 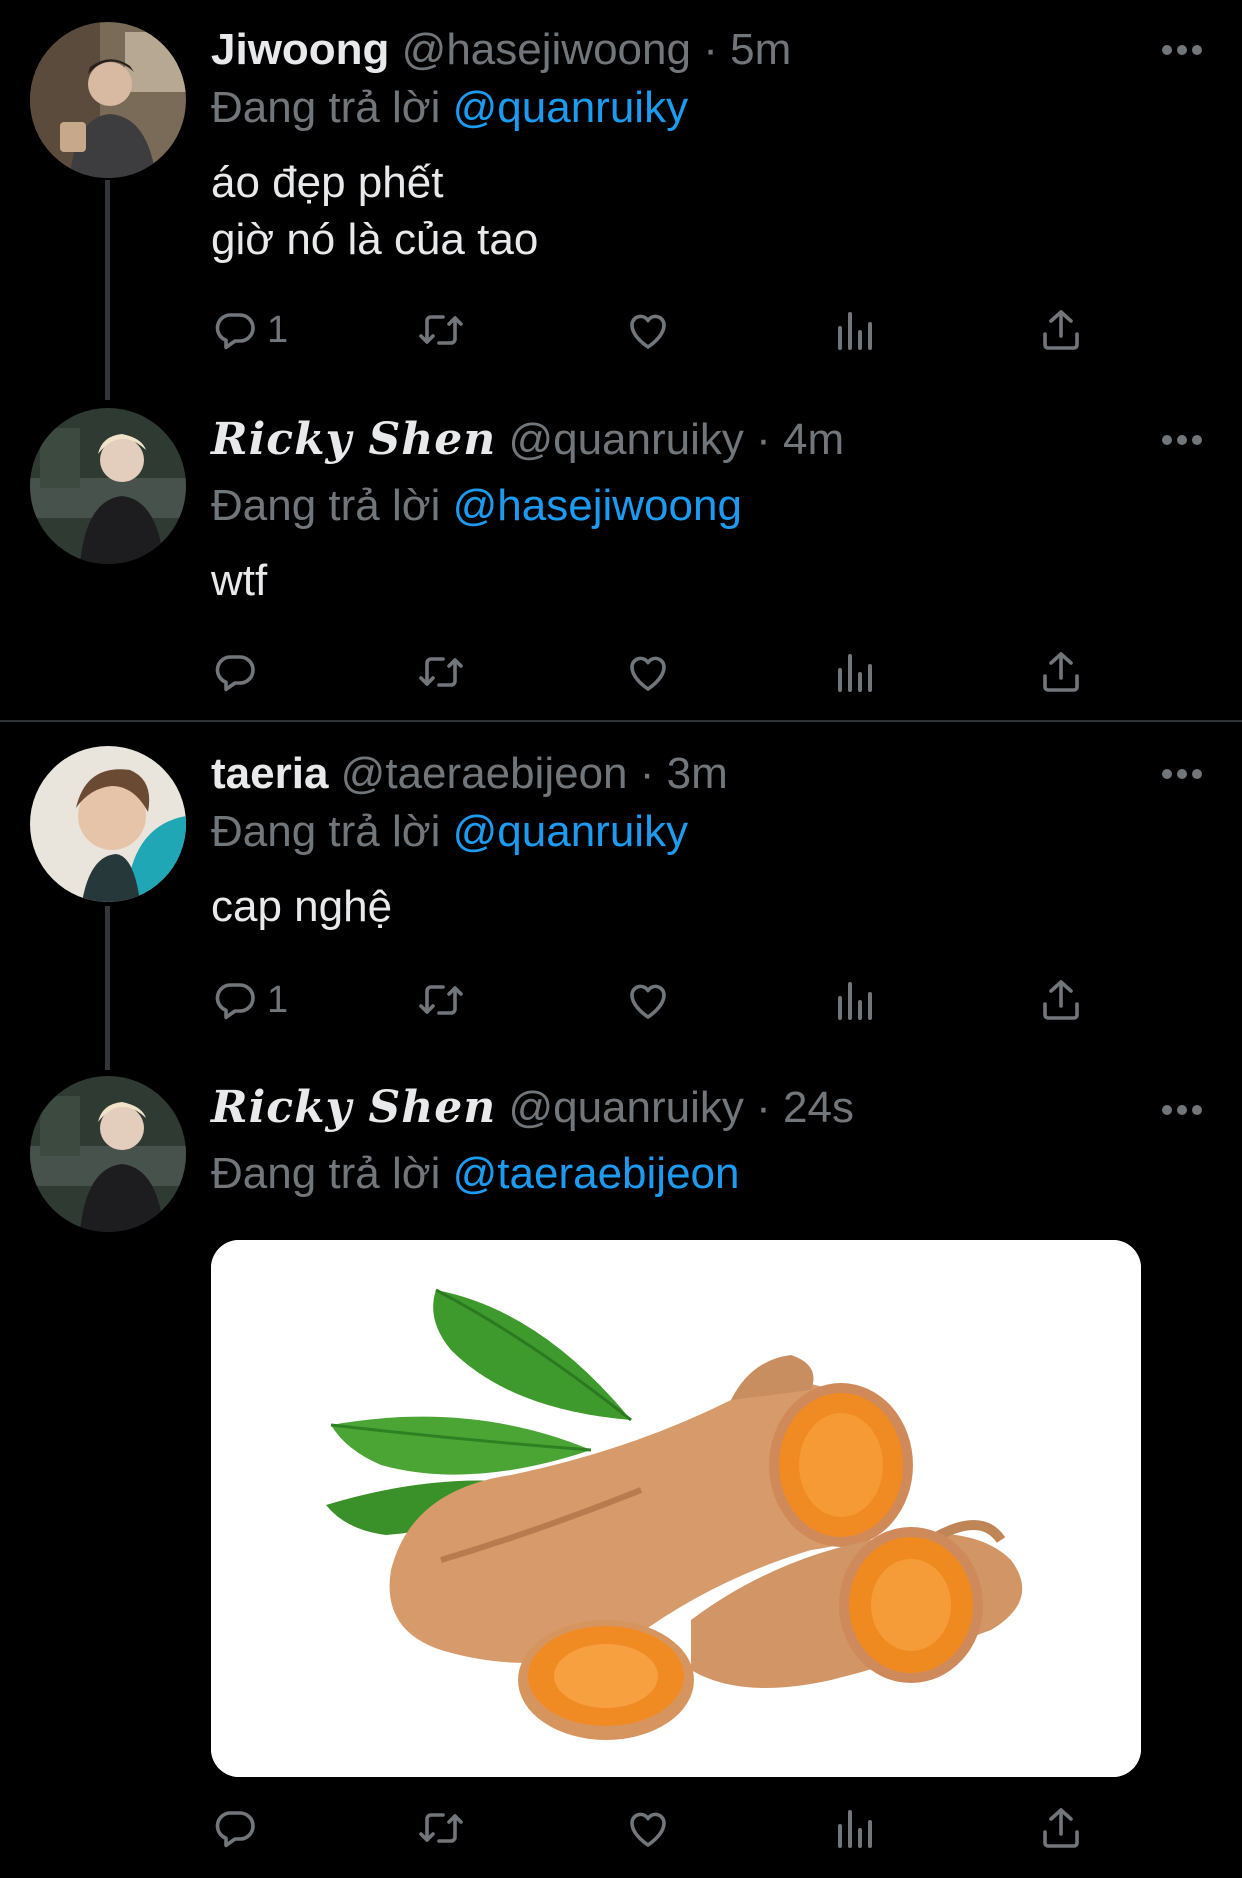 What do you see at coordinates (597, 505) in the screenshot?
I see `mention-link: @hasejiwoong` at bounding box center [597, 505].